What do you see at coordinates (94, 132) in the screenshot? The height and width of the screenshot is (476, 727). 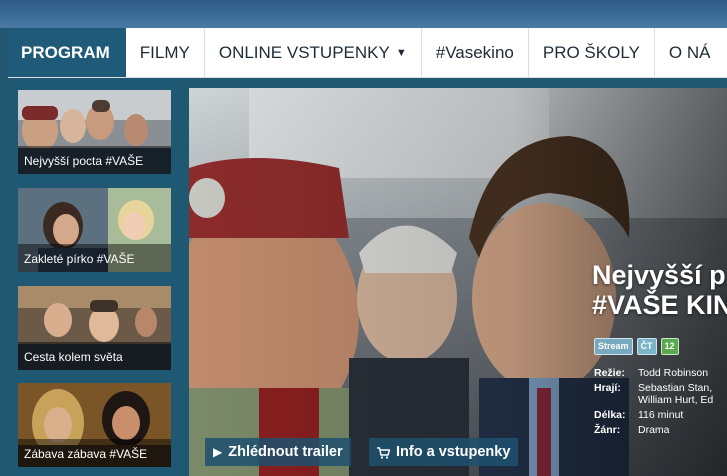 I see `film-thumbnail: Nejvyšší pocta #VAŠE` at bounding box center [94, 132].